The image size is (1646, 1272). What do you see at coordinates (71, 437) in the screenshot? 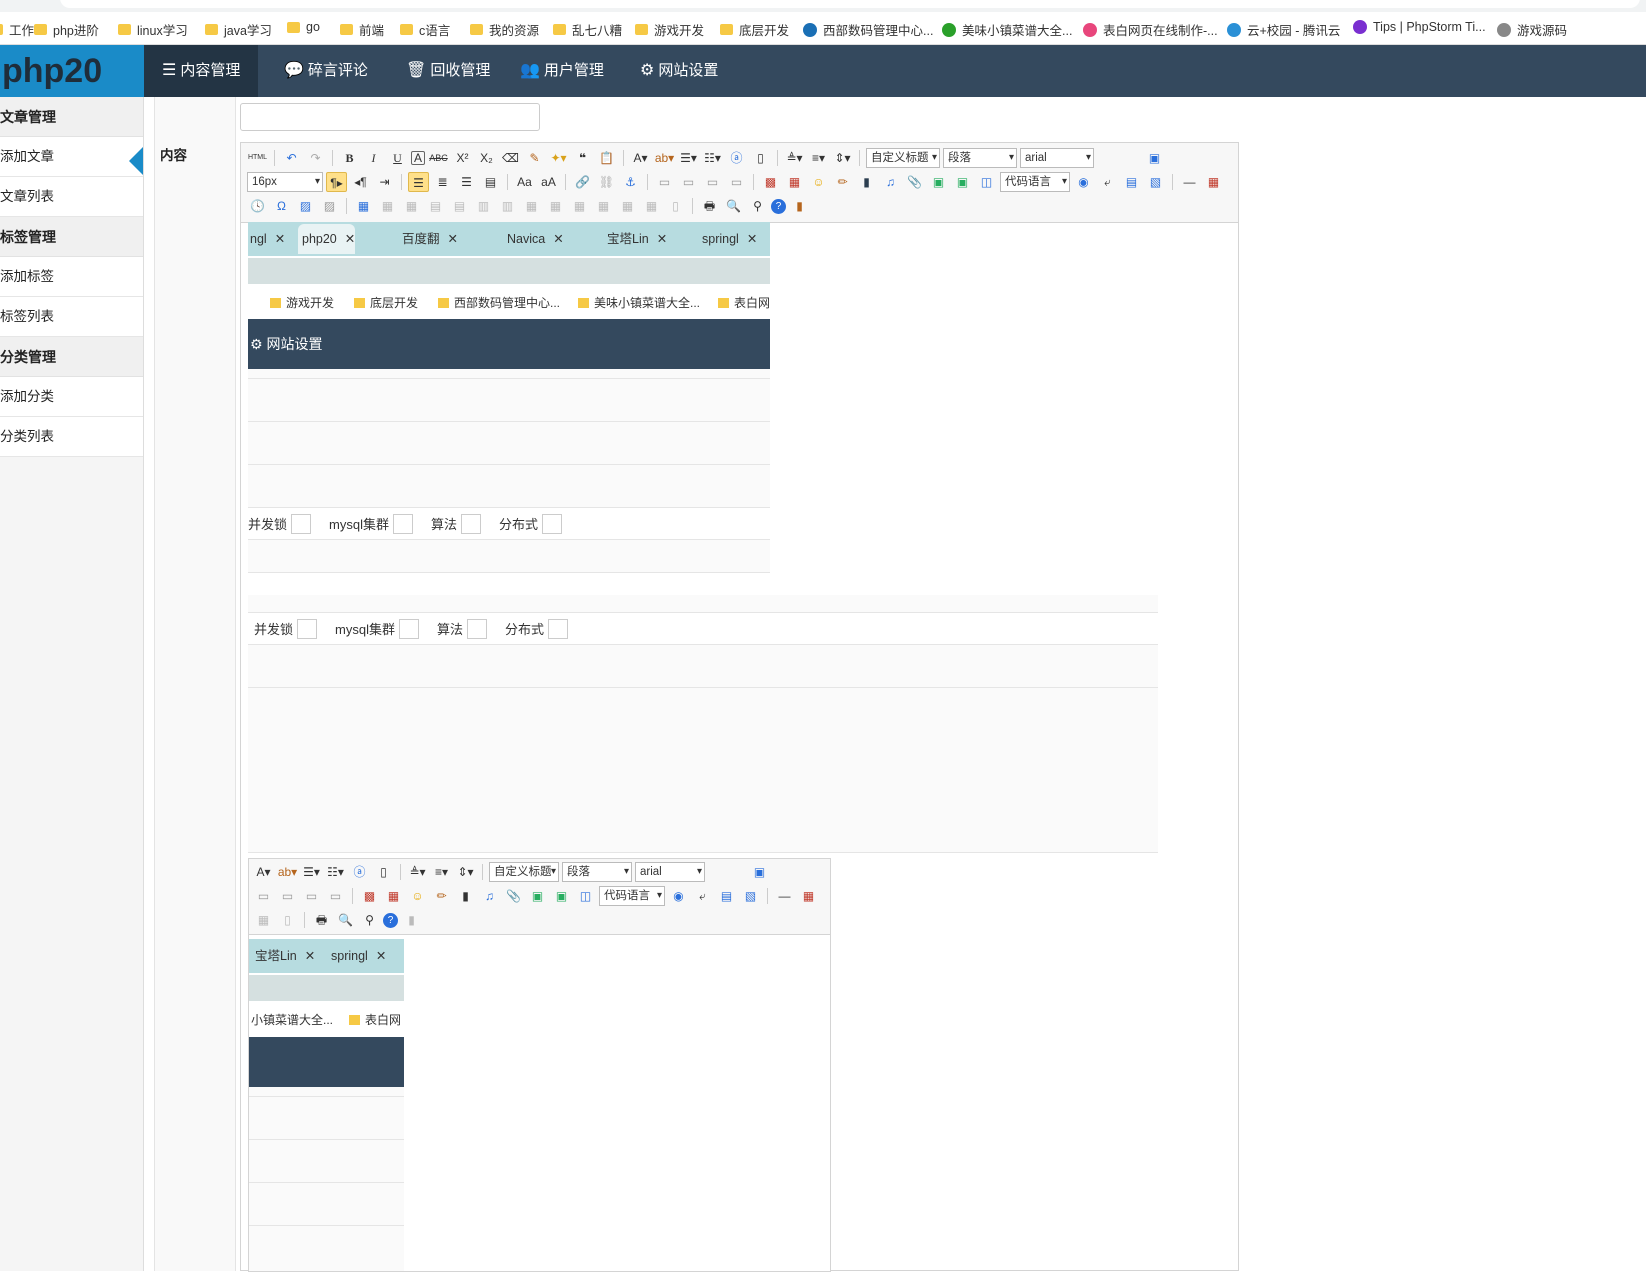
I see `sidebar-item: 分类列表` at bounding box center [71, 437].